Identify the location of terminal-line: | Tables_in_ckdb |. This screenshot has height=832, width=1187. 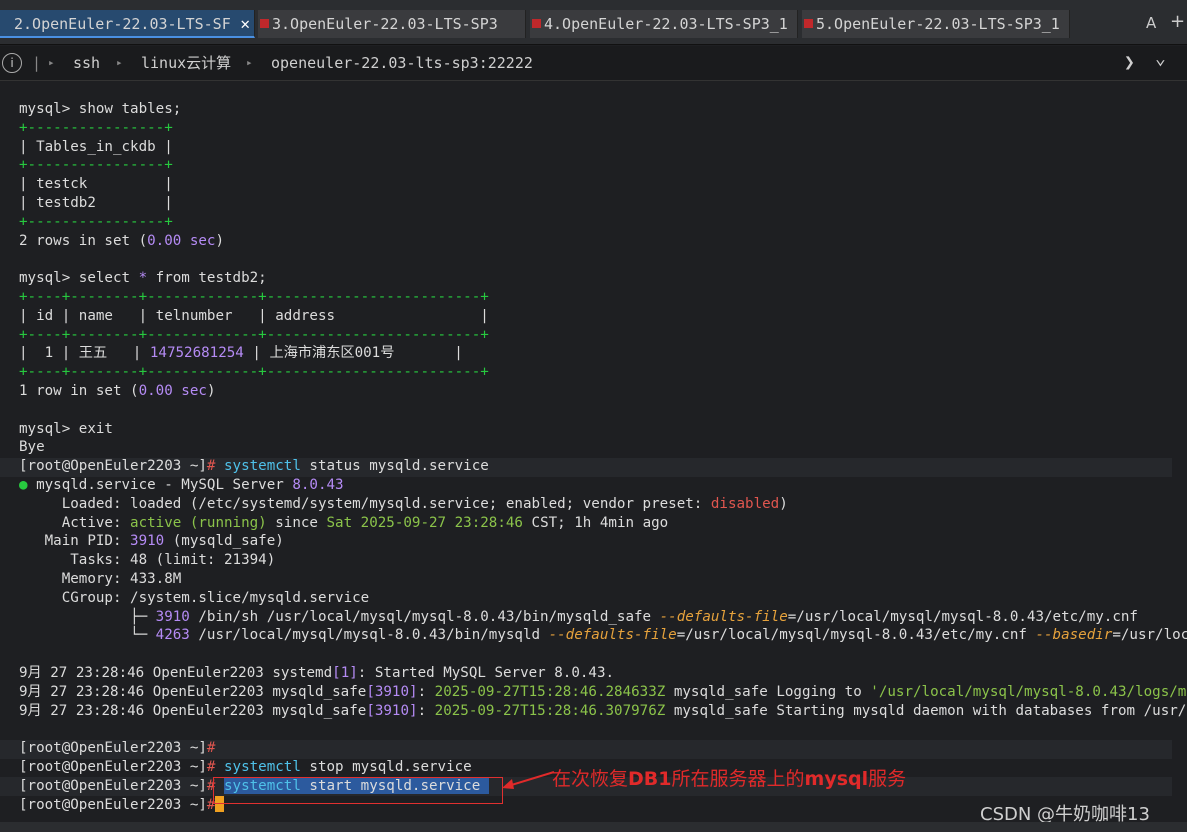
(96, 146).